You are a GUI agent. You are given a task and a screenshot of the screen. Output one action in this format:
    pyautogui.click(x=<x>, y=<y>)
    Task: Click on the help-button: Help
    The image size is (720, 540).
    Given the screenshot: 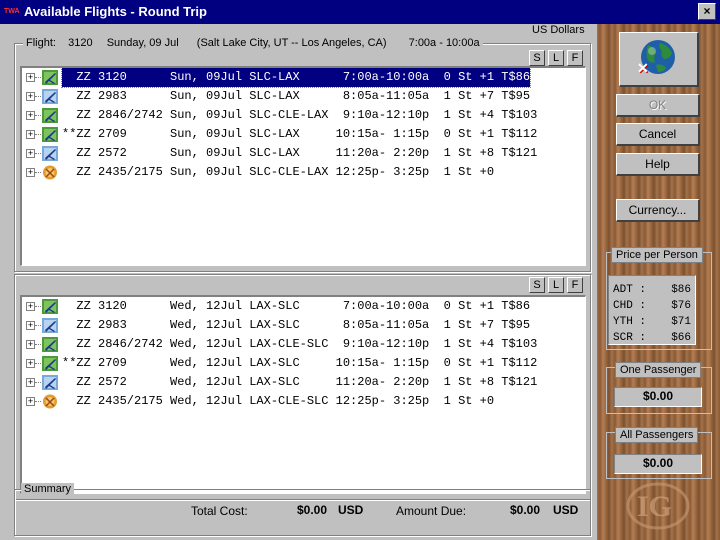 What is the action you would take?
    pyautogui.click(x=658, y=164)
    